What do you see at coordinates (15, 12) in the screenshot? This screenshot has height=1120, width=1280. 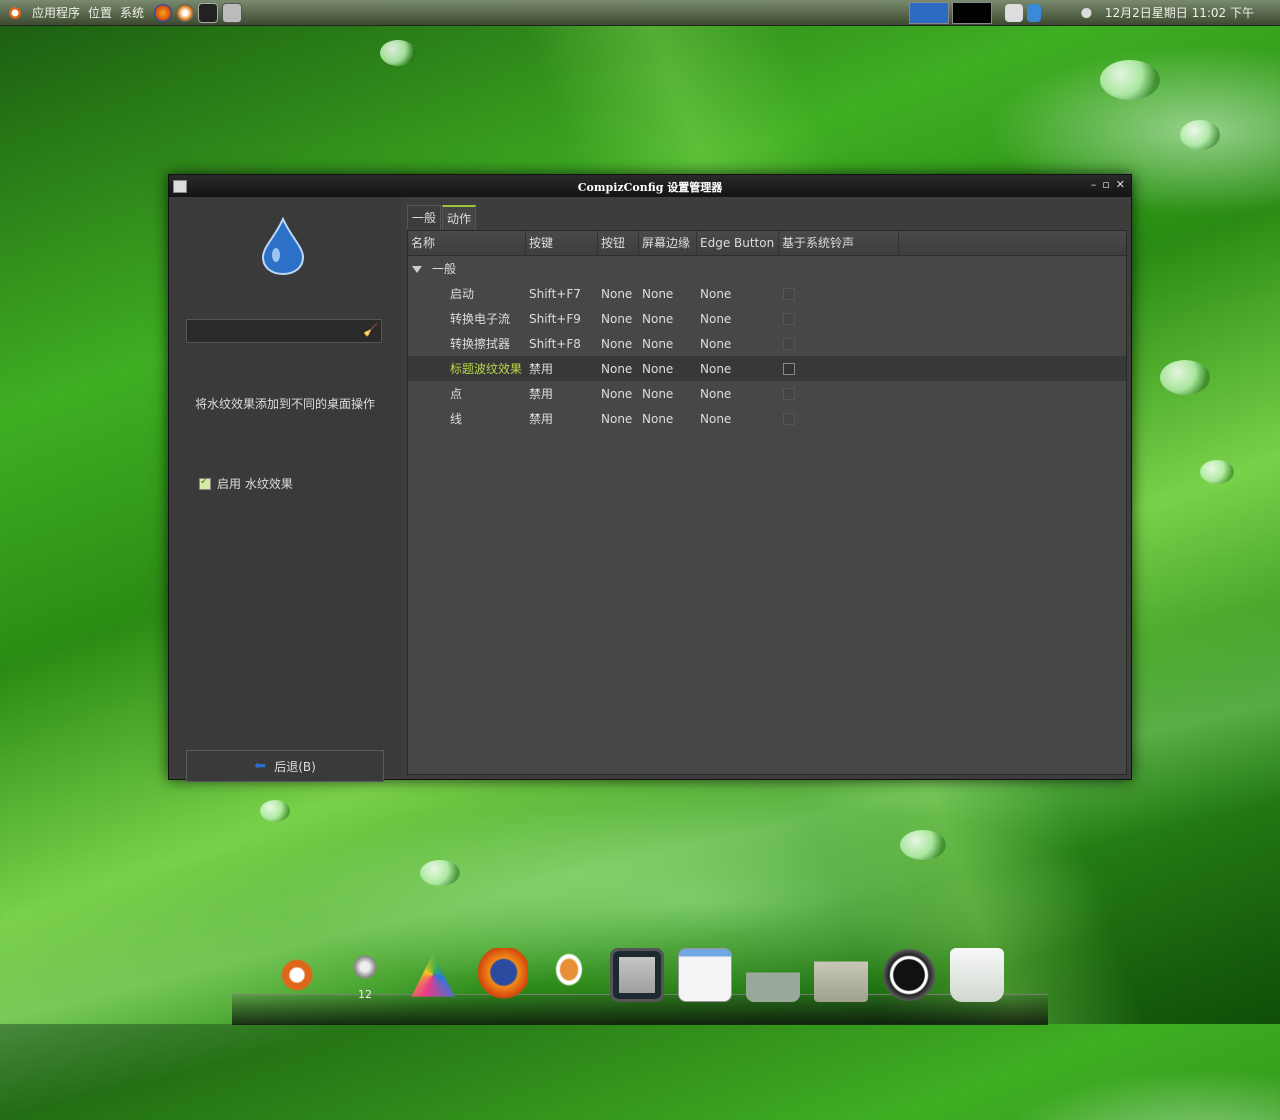 I see `ubuntu-menu-icon` at bounding box center [15, 12].